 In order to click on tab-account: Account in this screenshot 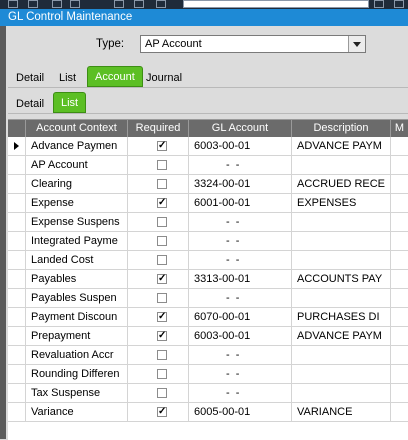, I will do `click(115, 76)`.